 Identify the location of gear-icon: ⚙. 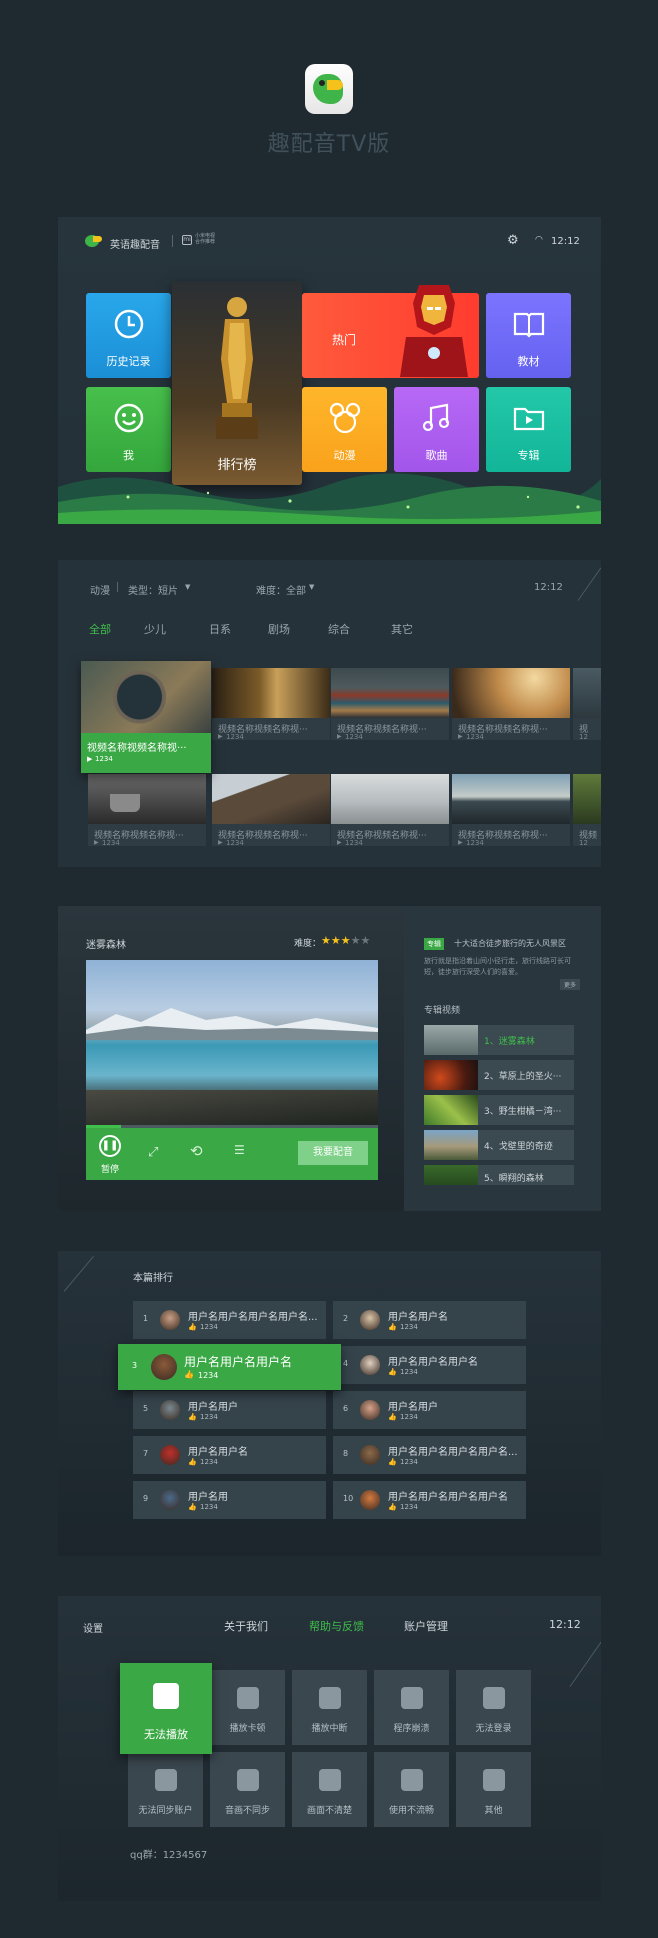
(513, 240).